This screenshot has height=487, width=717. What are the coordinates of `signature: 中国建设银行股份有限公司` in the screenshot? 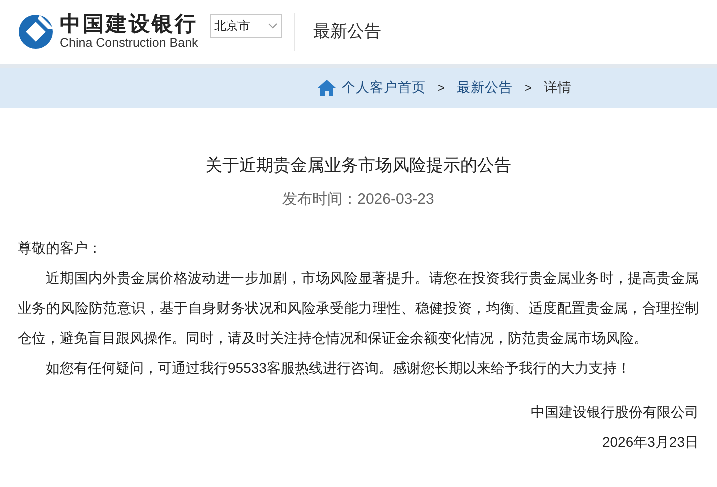 It's located at (615, 412).